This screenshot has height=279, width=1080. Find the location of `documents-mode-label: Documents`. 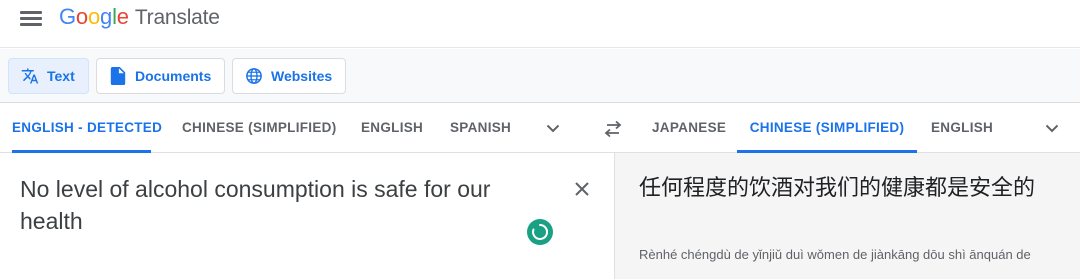

documents-mode-label: Documents is located at coordinates (173, 76).